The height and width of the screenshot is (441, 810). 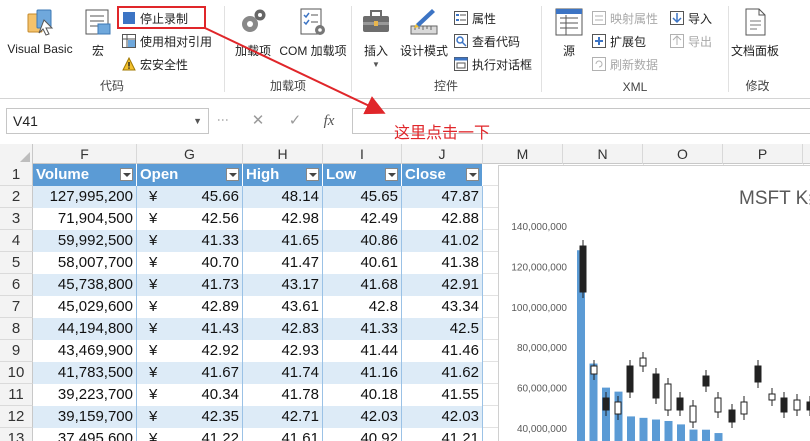 What do you see at coordinates (16, 241) in the screenshot?
I see `row-header: 4` at bounding box center [16, 241].